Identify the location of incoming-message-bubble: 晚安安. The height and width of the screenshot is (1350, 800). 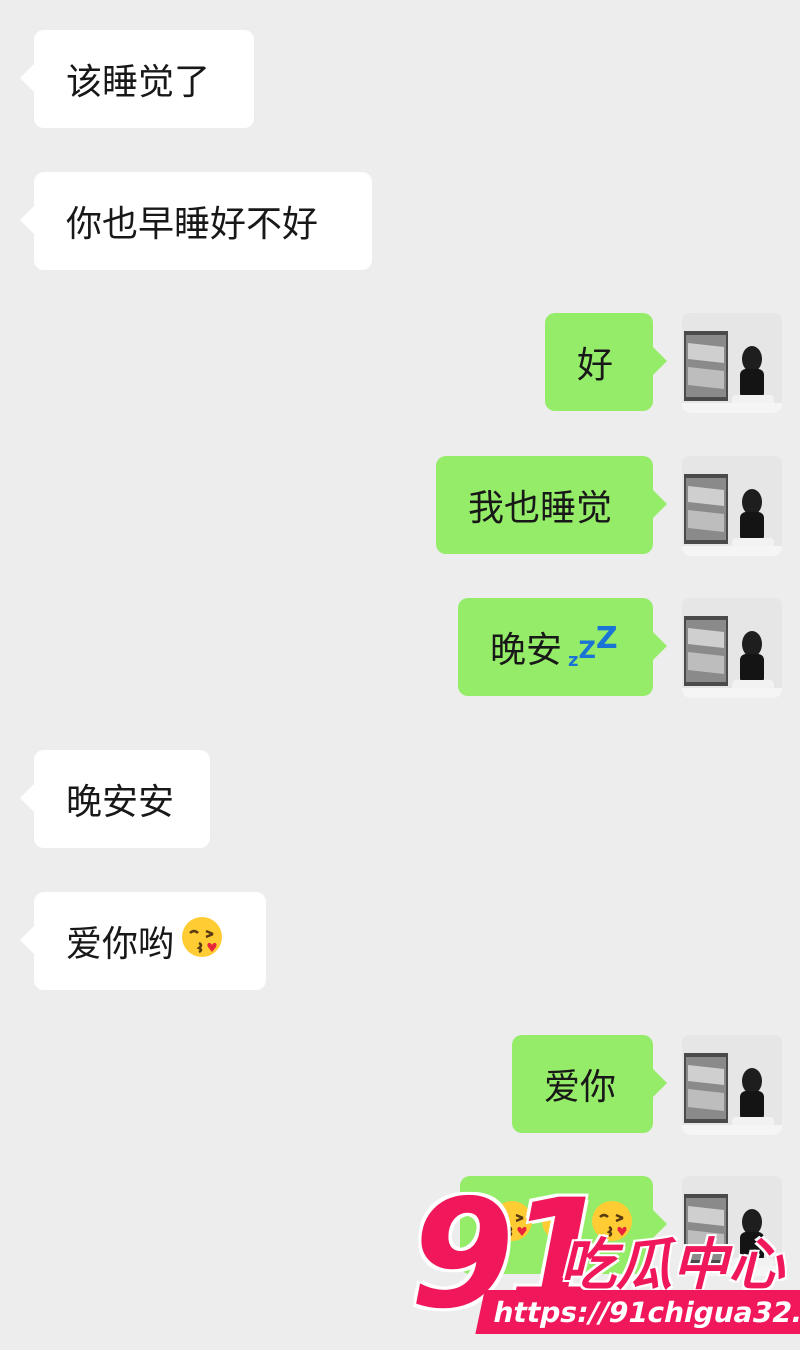
(115, 799).